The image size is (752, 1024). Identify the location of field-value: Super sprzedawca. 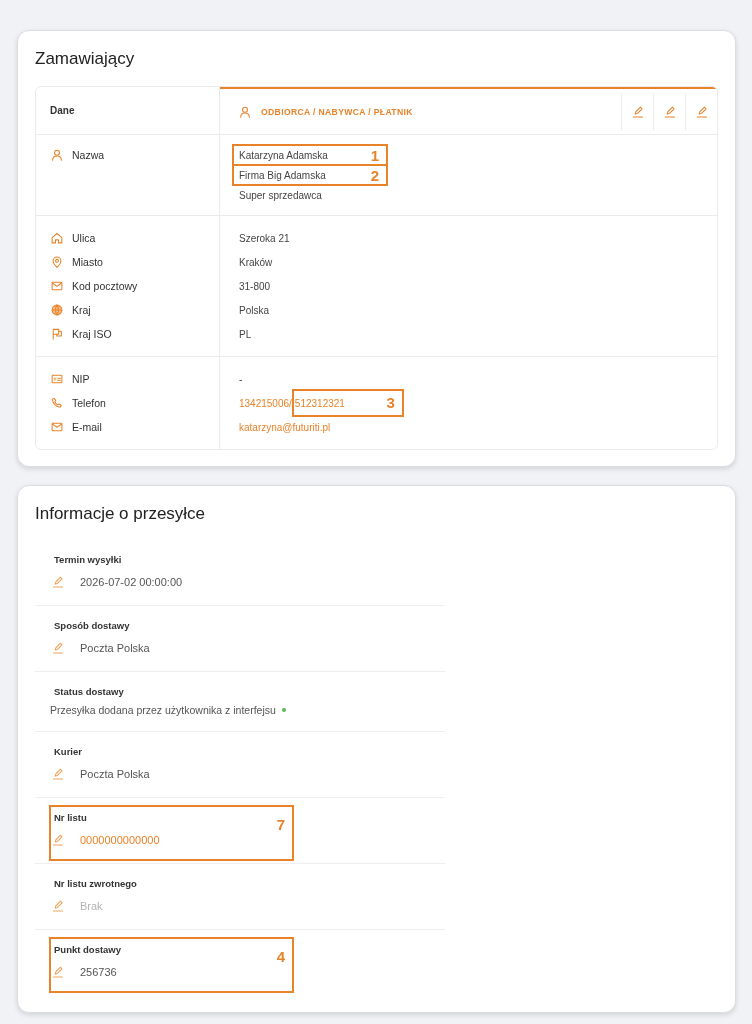
(280, 195).